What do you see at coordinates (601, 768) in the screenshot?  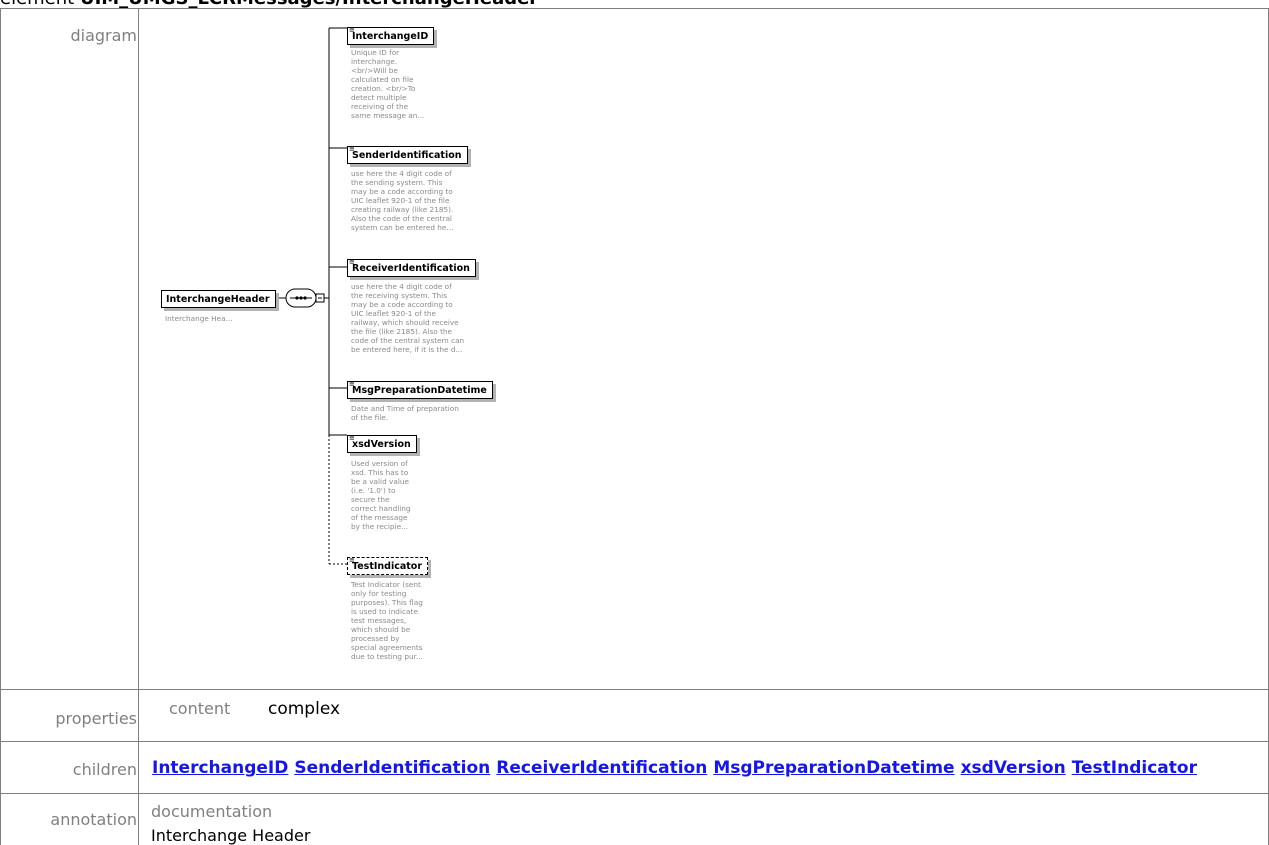 I see `child-link-receiver-identification: ReceiverIdentification` at bounding box center [601, 768].